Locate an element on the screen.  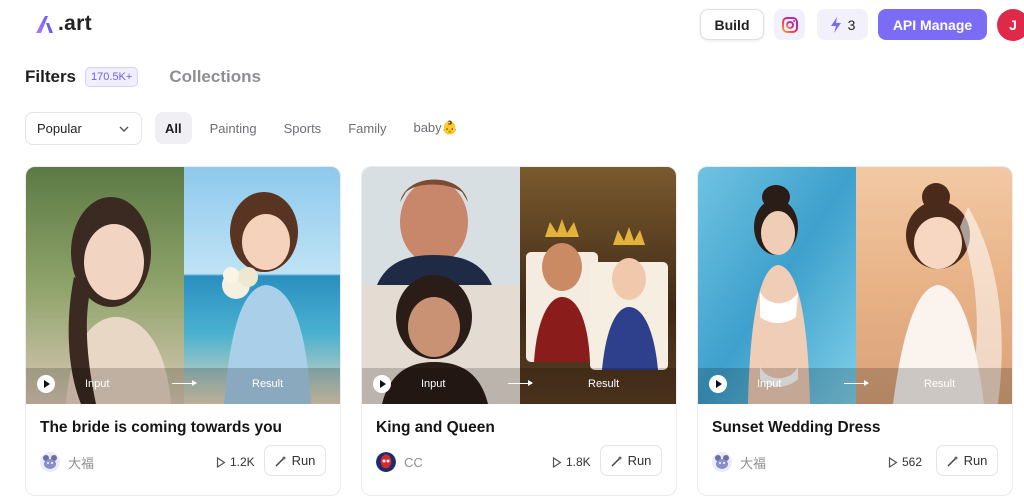
run-count: 1.2K is located at coordinates (235, 462).